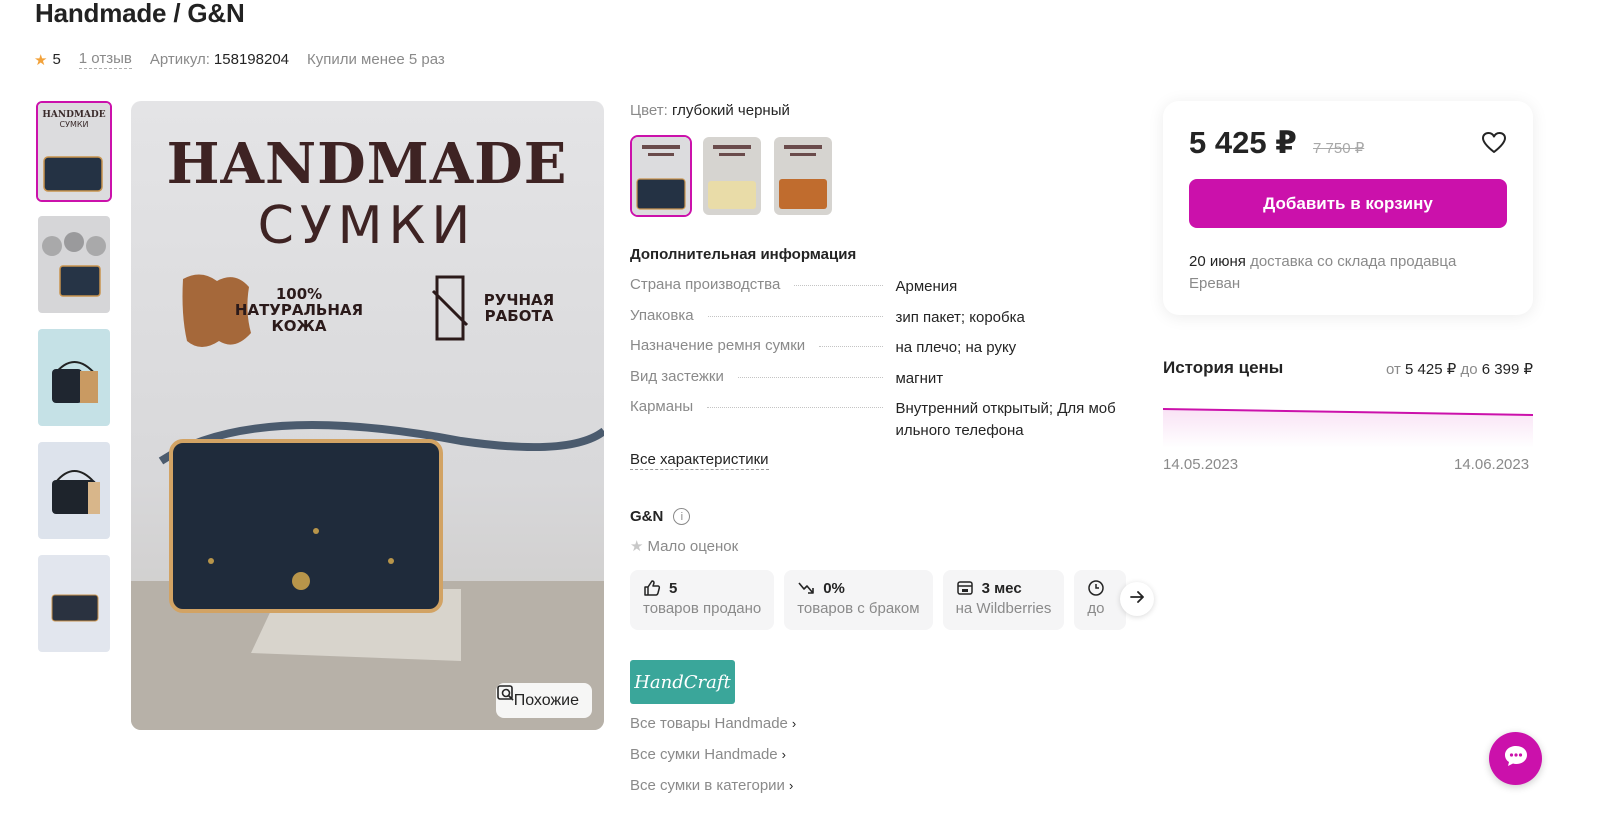 The height and width of the screenshot is (828, 1600). Describe the element at coordinates (652, 588) in the screenshot. I see `thumbs-up-icon` at that location.